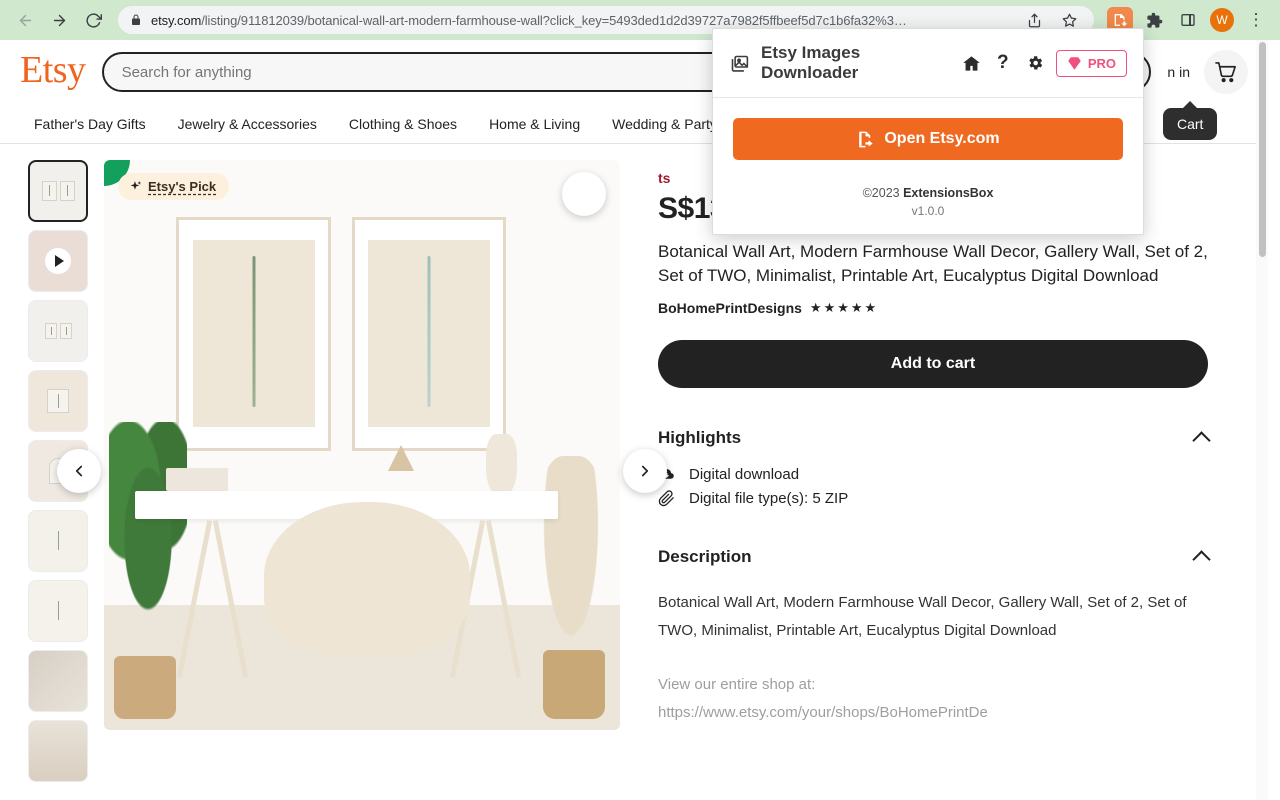 The image size is (1280, 800). I want to click on sparkle-icon, so click(136, 185).